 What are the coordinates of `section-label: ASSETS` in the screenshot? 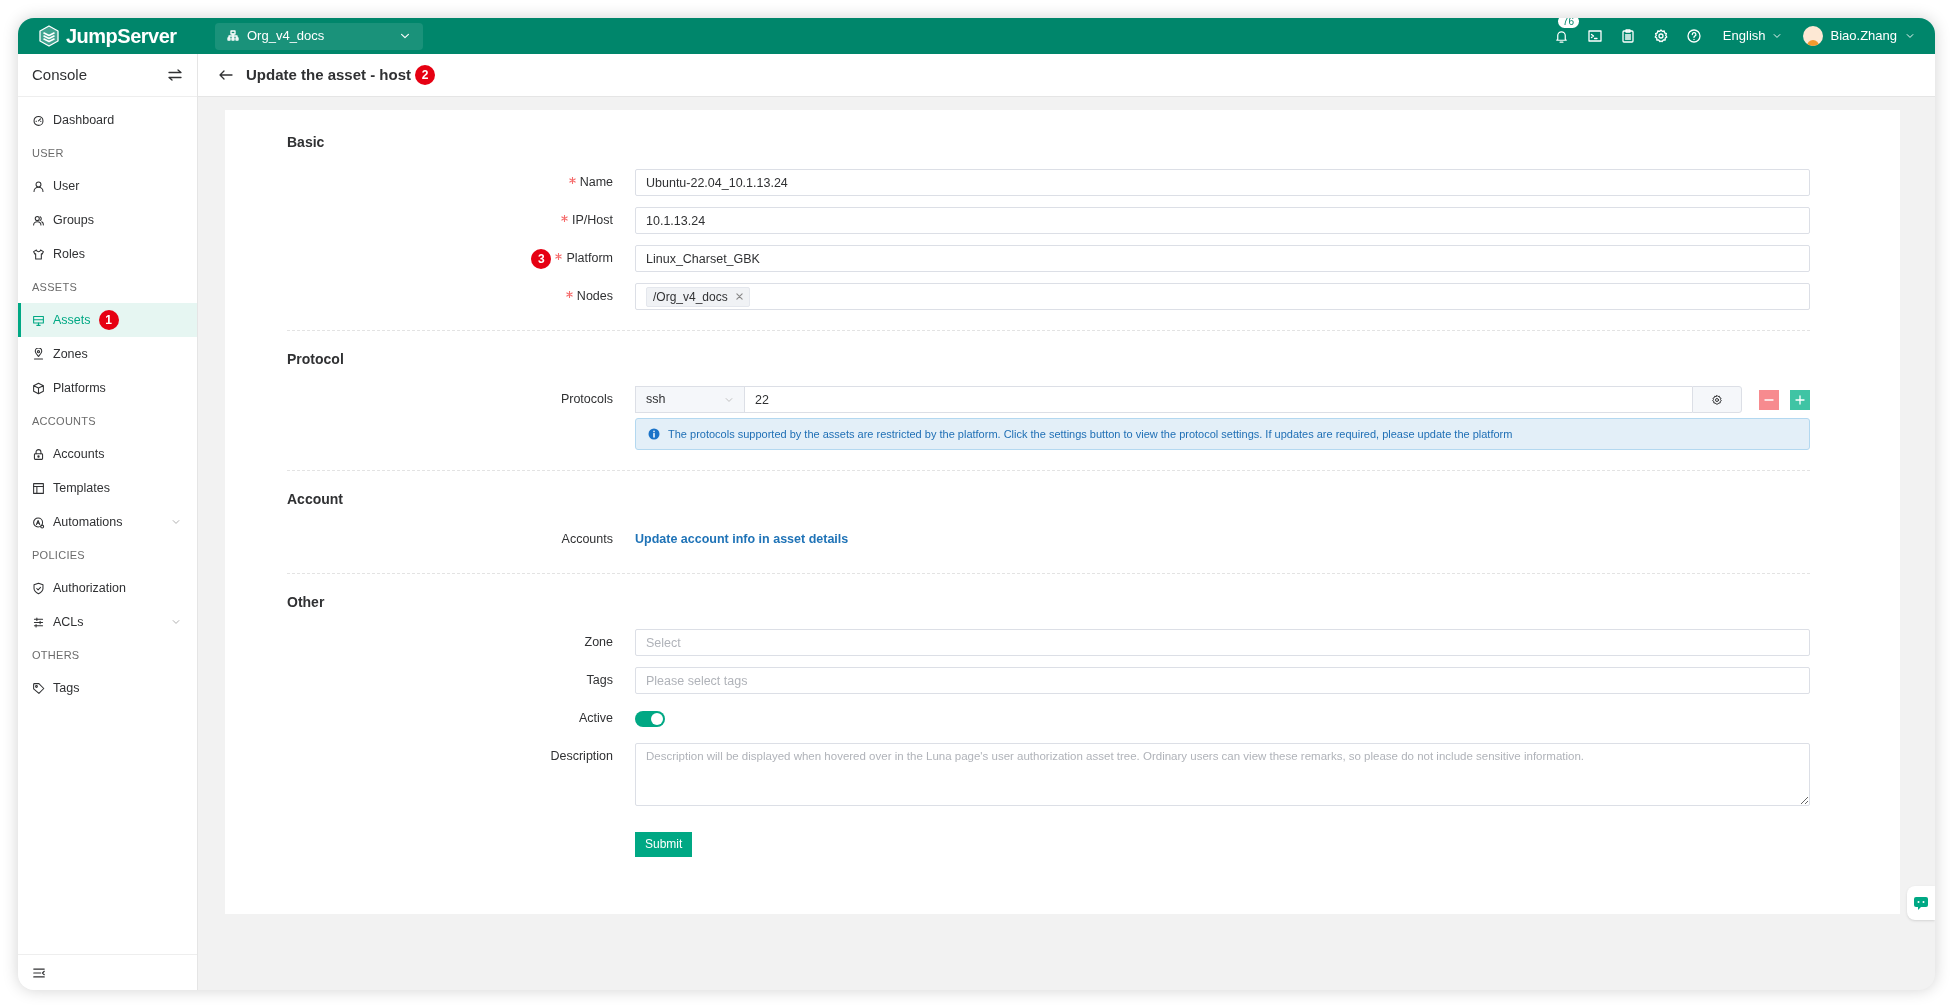 It's located at (55, 287).